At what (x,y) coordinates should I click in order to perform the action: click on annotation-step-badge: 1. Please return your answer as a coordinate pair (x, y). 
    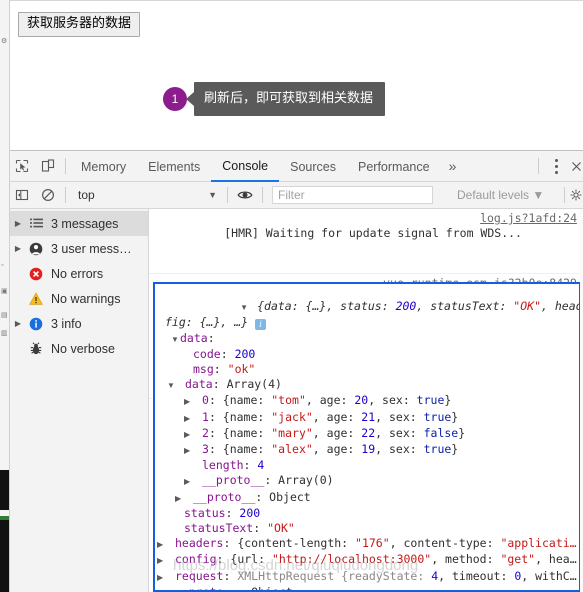
    Looking at the image, I should click on (175, 99).